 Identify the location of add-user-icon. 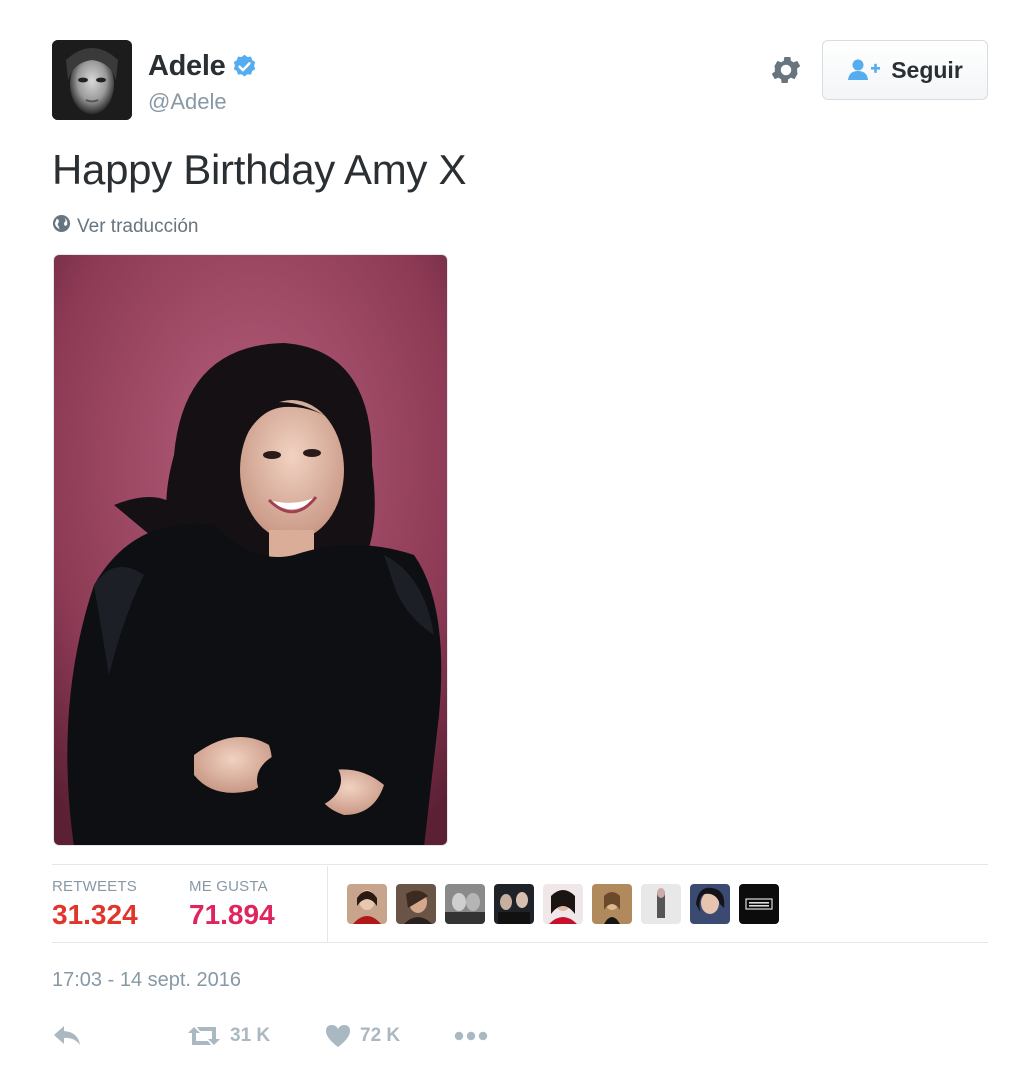
(864, 70).